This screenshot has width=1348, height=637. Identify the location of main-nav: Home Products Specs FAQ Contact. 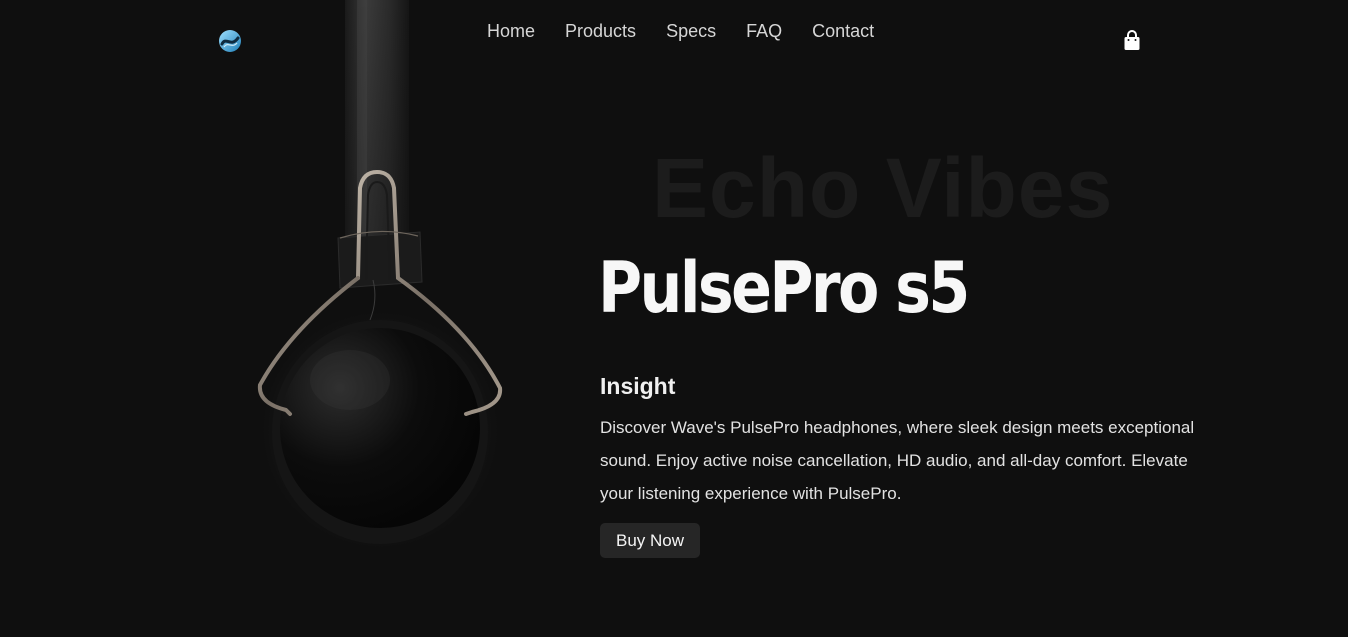
(680, 31).